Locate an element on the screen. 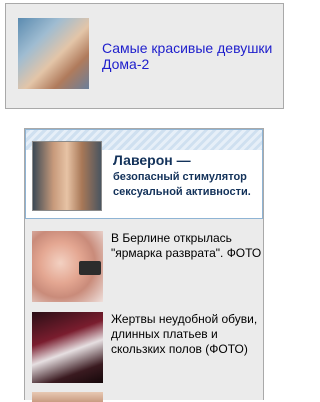  top-teaser-link: Самые красивые девушки Дома-2 is located at coordinates (192, 56).